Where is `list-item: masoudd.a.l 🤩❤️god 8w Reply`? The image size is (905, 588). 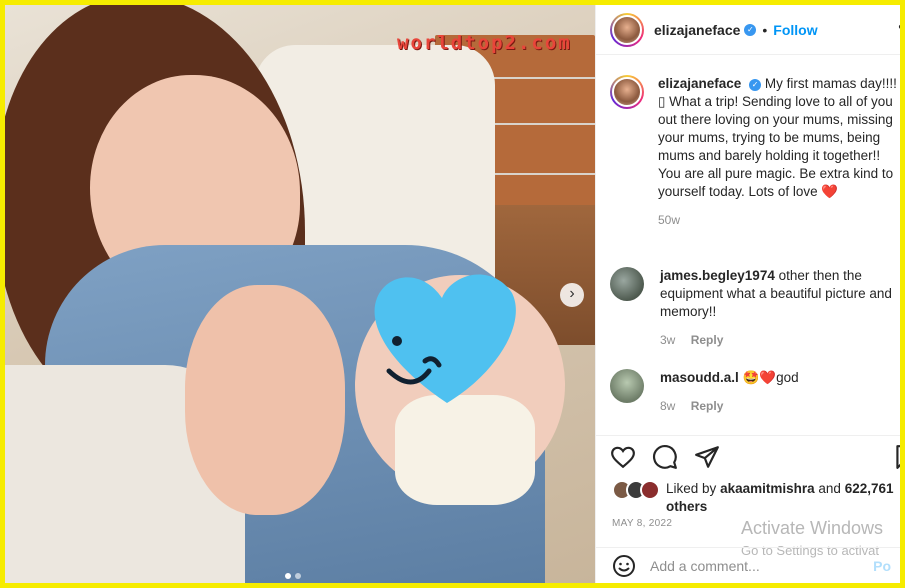
list-item: masoudd.a.l 🤩❤️god 8w Reply is located at coordinates (755, 392).